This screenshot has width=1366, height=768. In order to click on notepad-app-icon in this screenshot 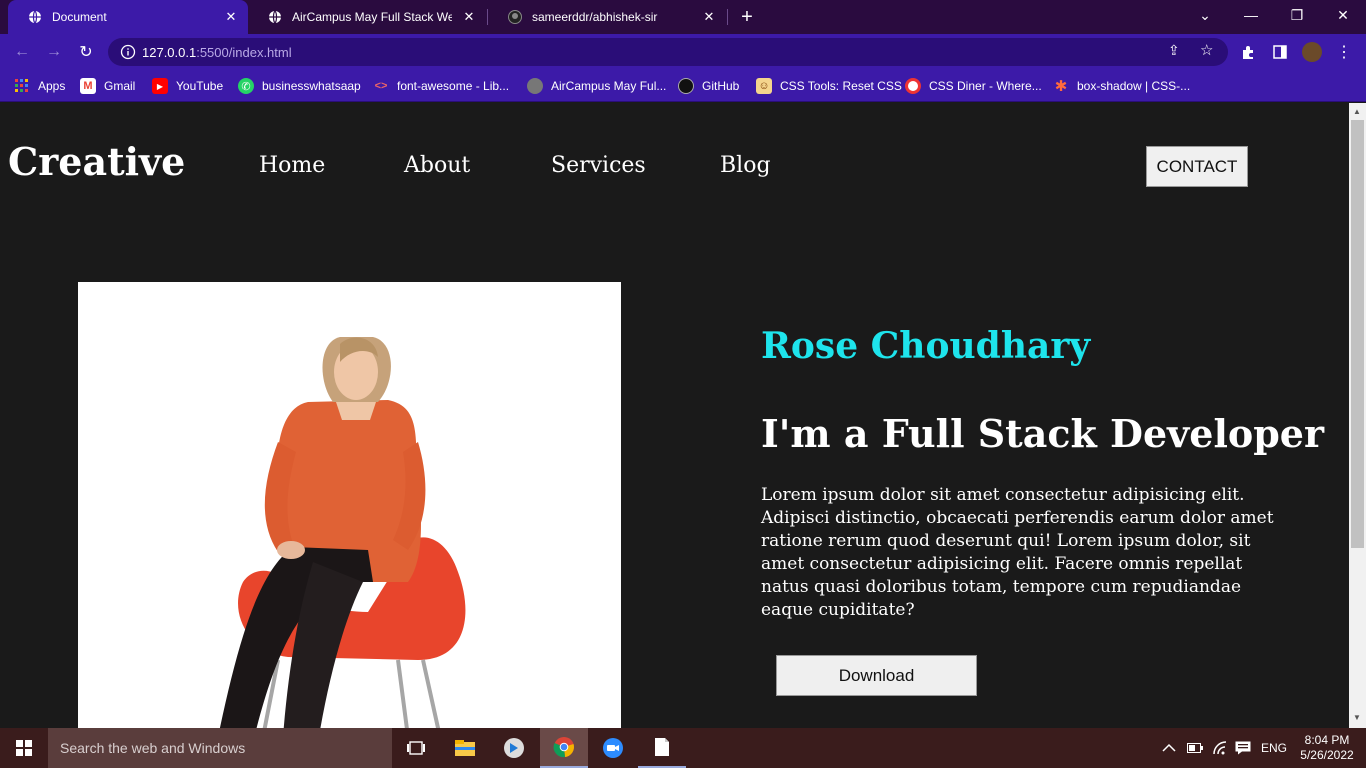, I will do `click(662, 748)`.